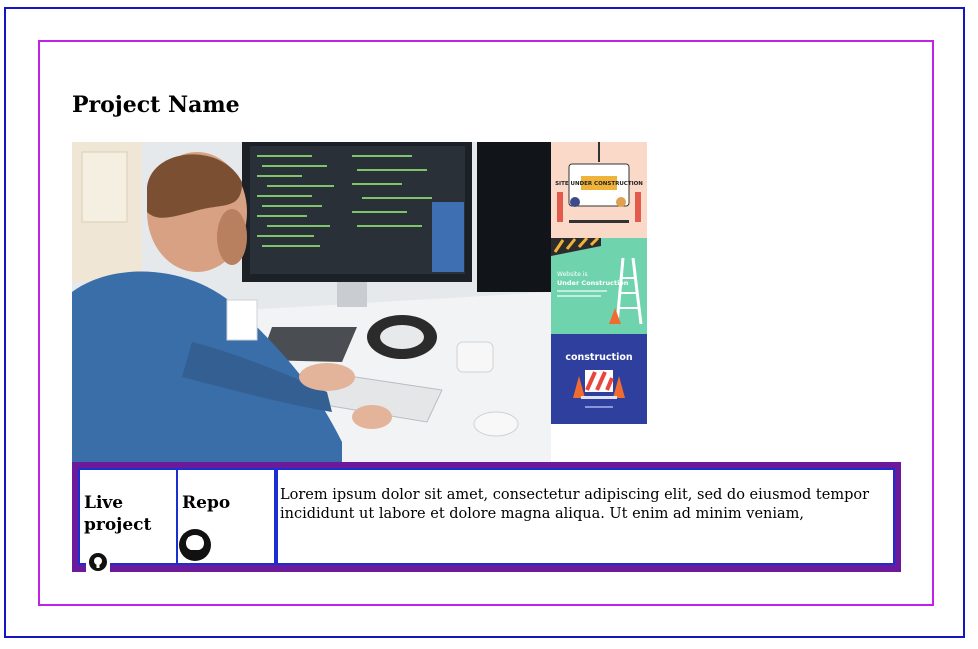  I want to click on thumbnail-website-under-construction: Website is Under Construction, so click(599, 286).